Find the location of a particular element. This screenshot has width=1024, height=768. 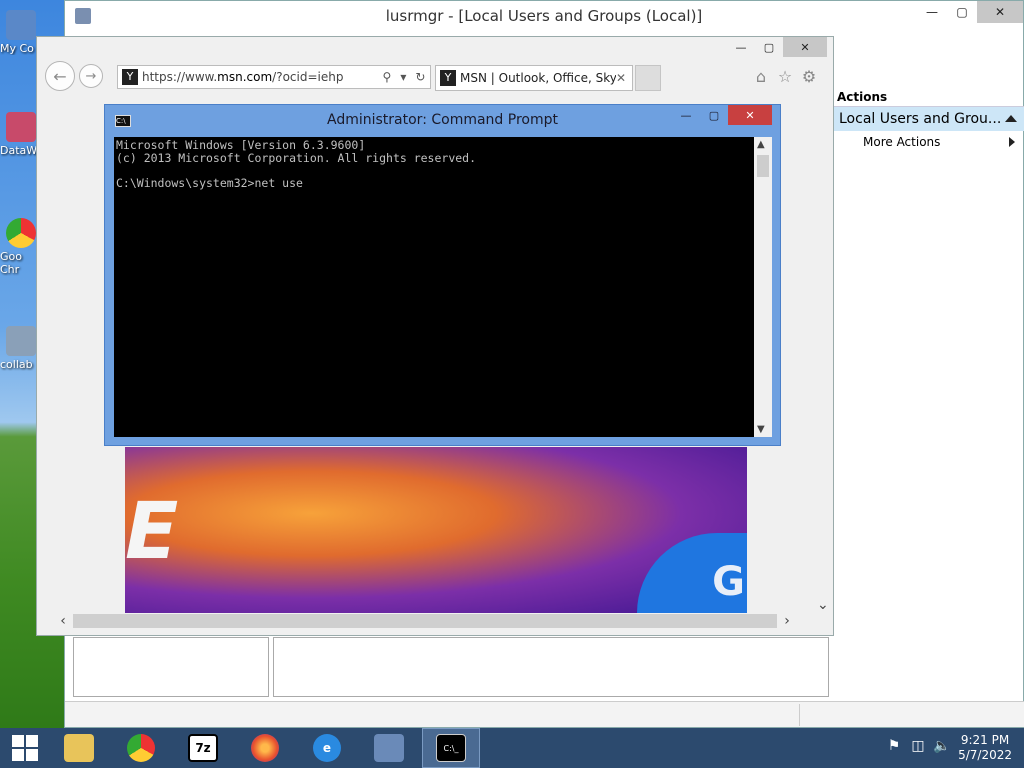

address-url: https://www.msn.com/?ocid=iehp is located at coordinates (260, 77).